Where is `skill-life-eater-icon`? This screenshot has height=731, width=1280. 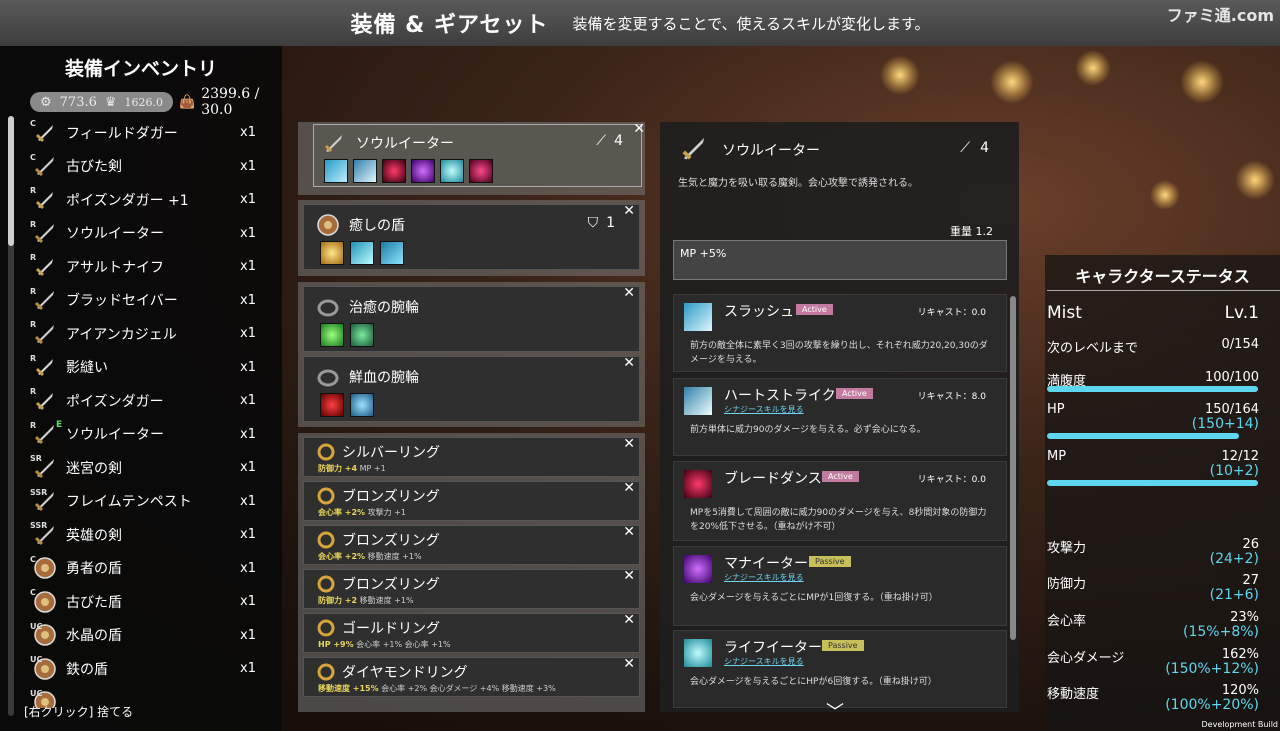
skill-life-eater-icon is located at coordinates (452, 171).